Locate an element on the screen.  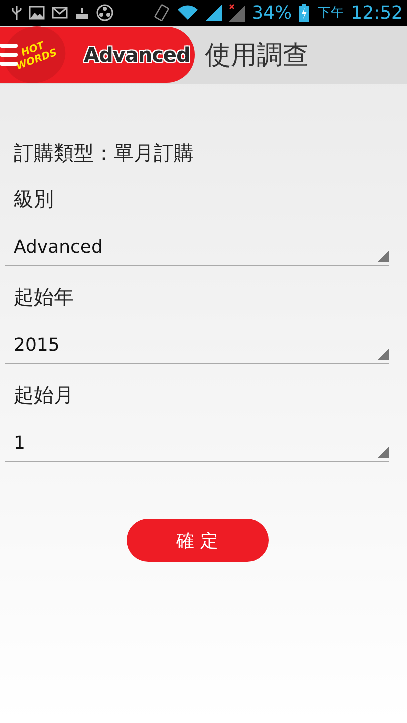
dropdown: Advanced is located at coordinates (197, 240).